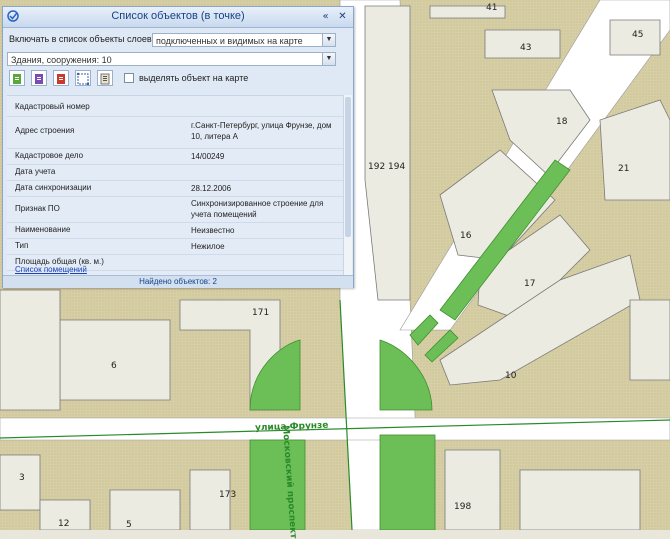 This screenshot has height=539, width=670. What do you see at coordinates (229, 41) in the screenshot?
I see `layers-select-value: подключенных и видимых на карте` at bounding box center [229, 41].